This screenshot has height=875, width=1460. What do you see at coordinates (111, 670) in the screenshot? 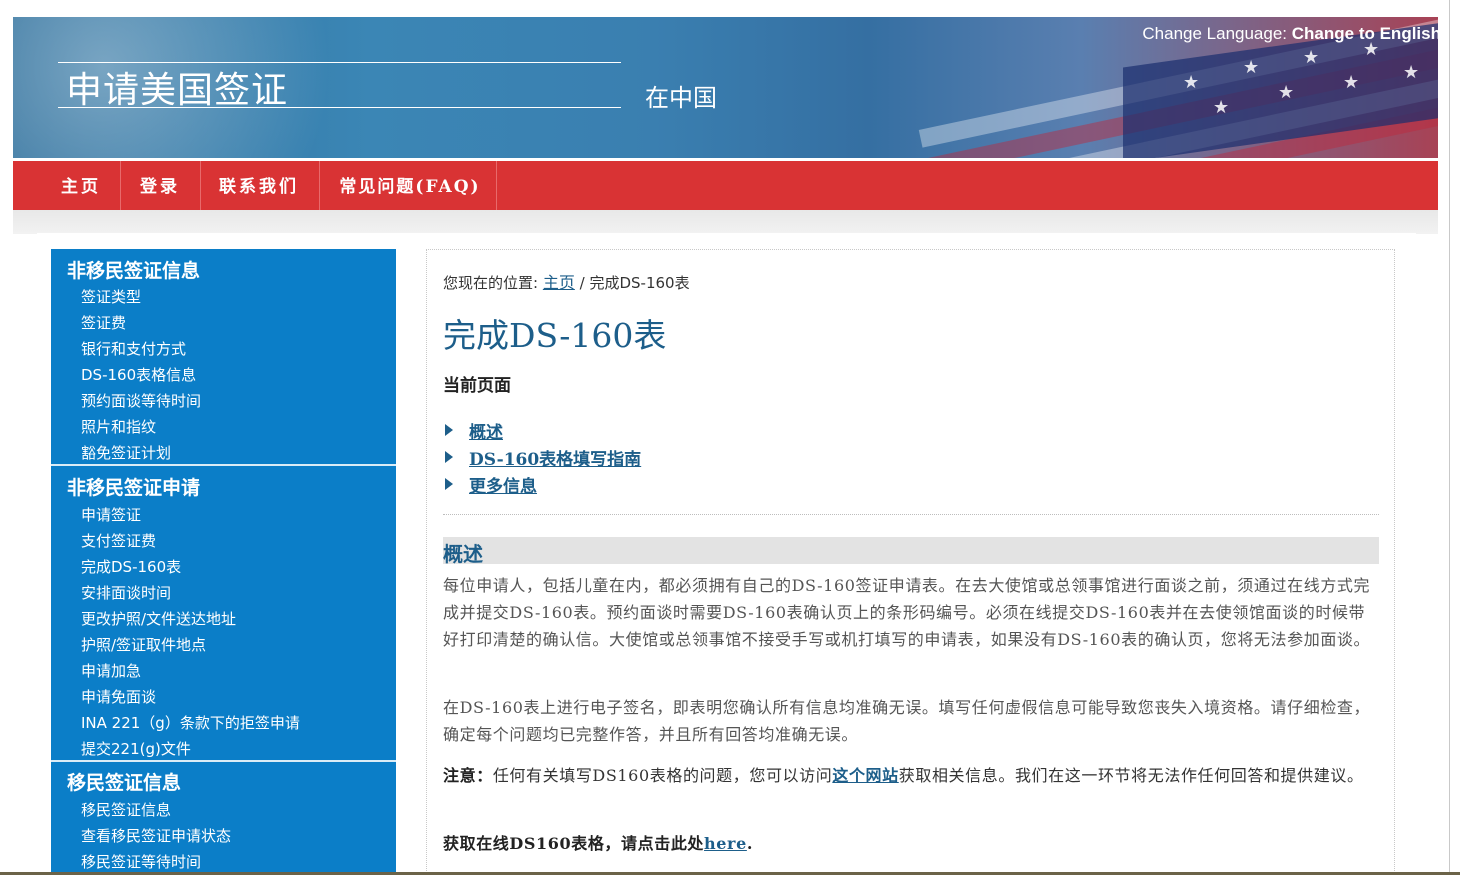
I see `sidebar-item-expedite: 申请加急` at bounding box center [111, 670].